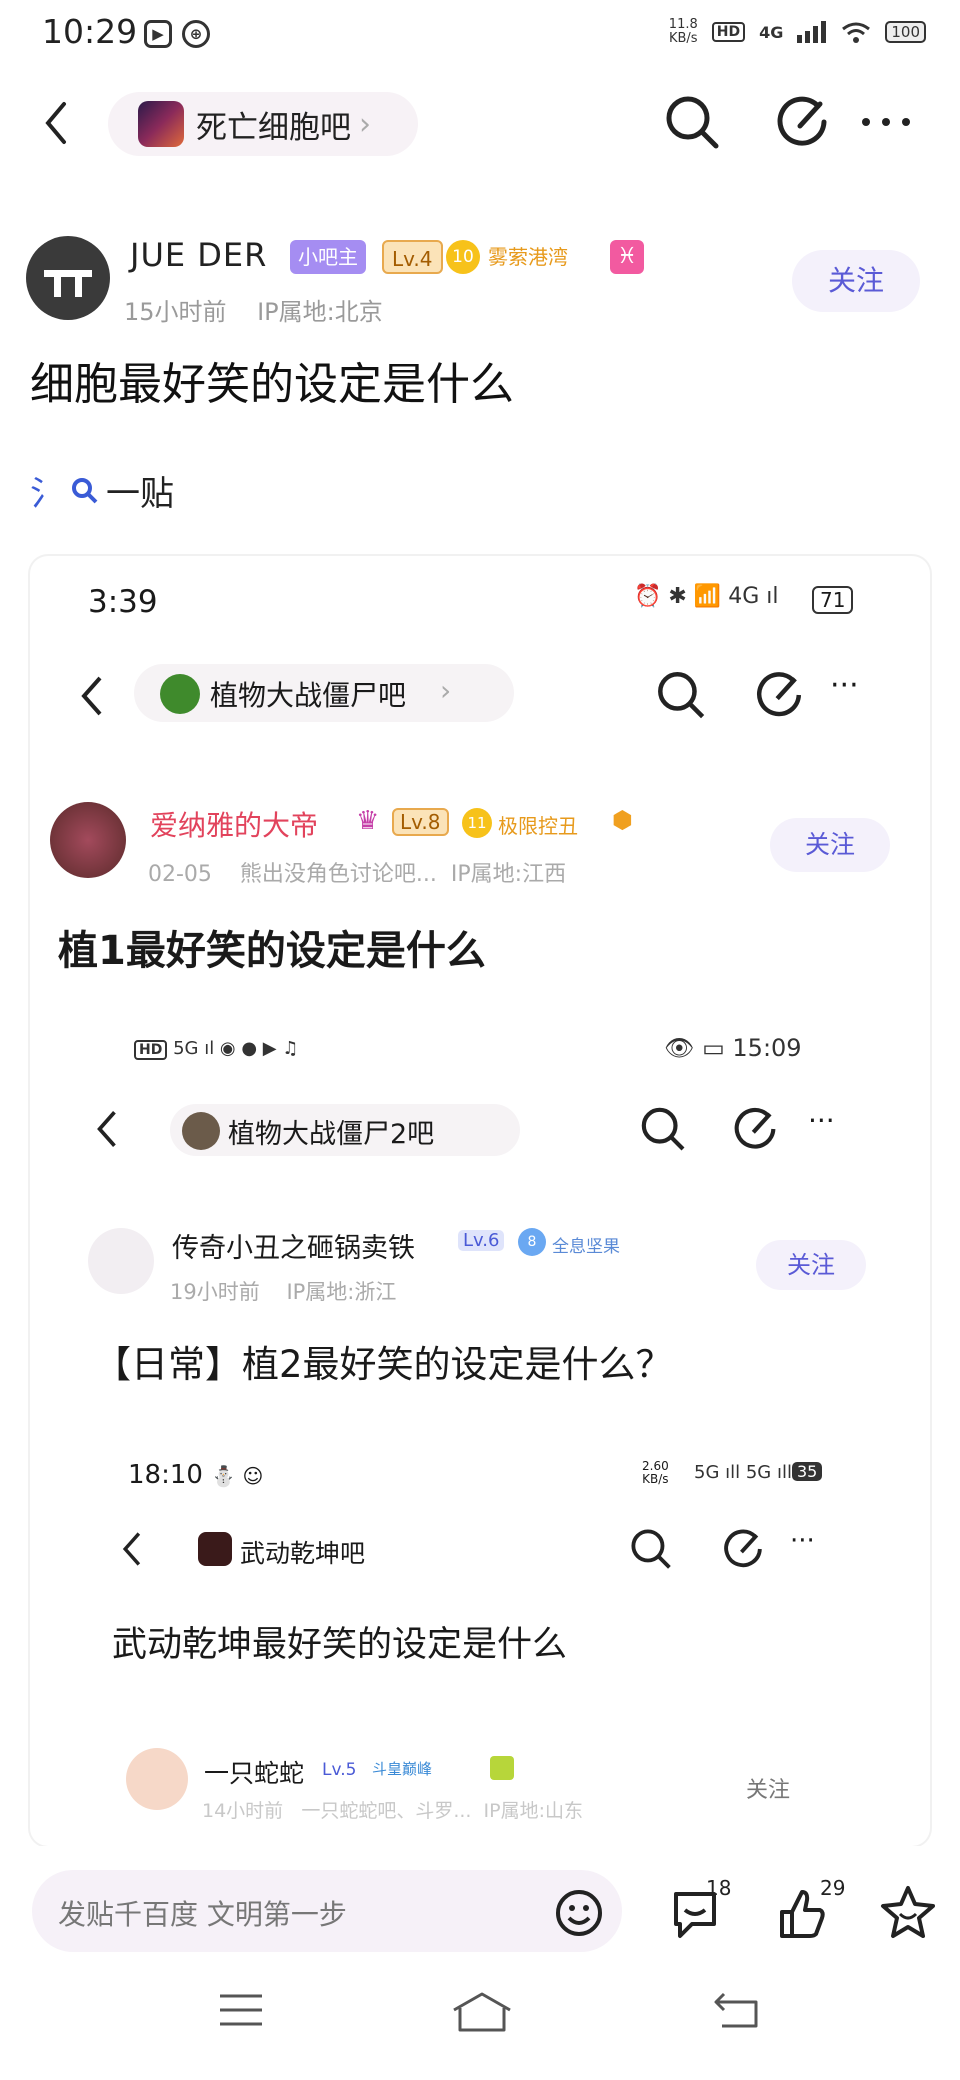 The height and width of the screenshot is (2080, 960). What do you see at coordinates (830, 845) in the screenshot?
I see `embed1-follow: 关注` at bounding box center [830, 845].